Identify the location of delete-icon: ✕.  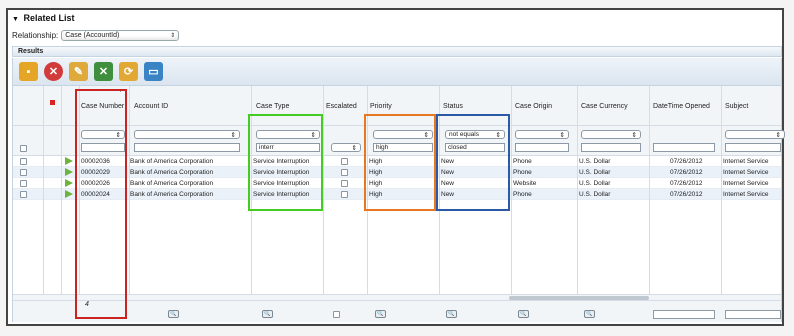
(53, 71).